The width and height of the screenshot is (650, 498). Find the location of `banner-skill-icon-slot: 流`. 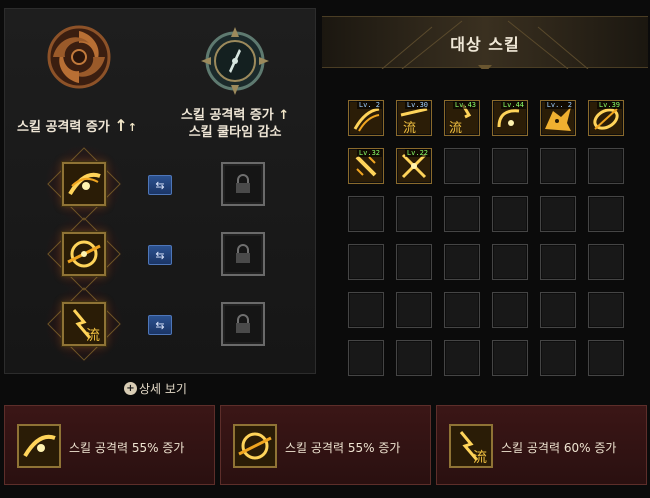

banner-skill-icon-slot: 流 is located at coordinates (471, 446).